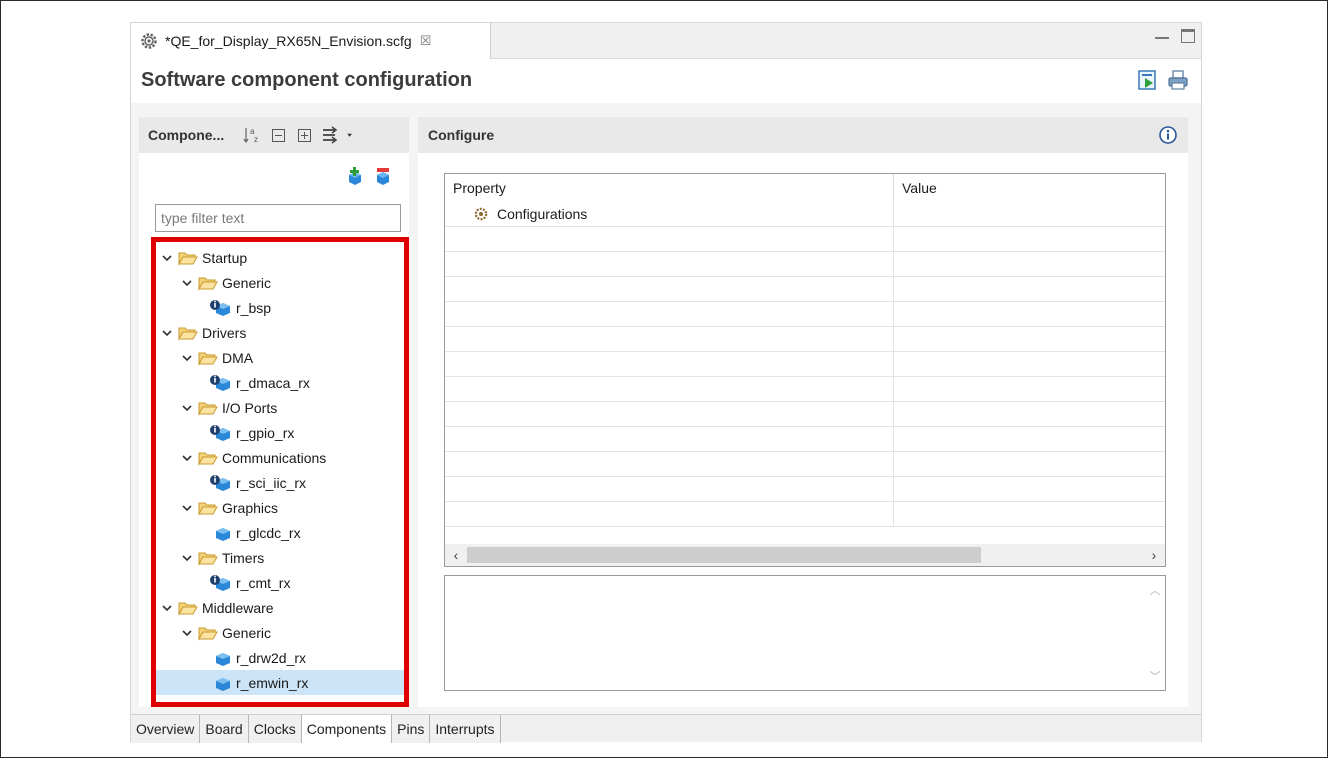 The height and width of the screenshot is (758, 1328). What do you see at coordinates (280, 657) in the screenshot?
I see `tree-item: r_drw2d_rx` at bounding box center [280, 657].